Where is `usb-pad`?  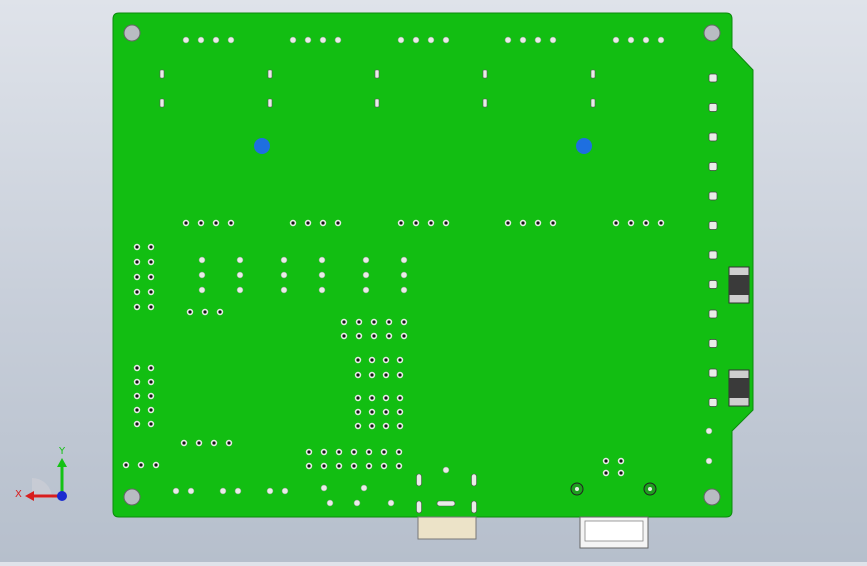
usb-pad is located at coordinates (446, 503).